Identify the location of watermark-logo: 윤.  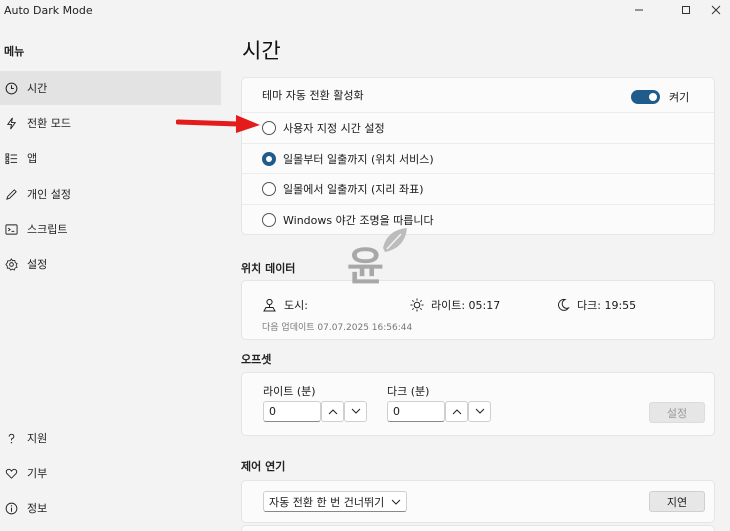
(377, 260).